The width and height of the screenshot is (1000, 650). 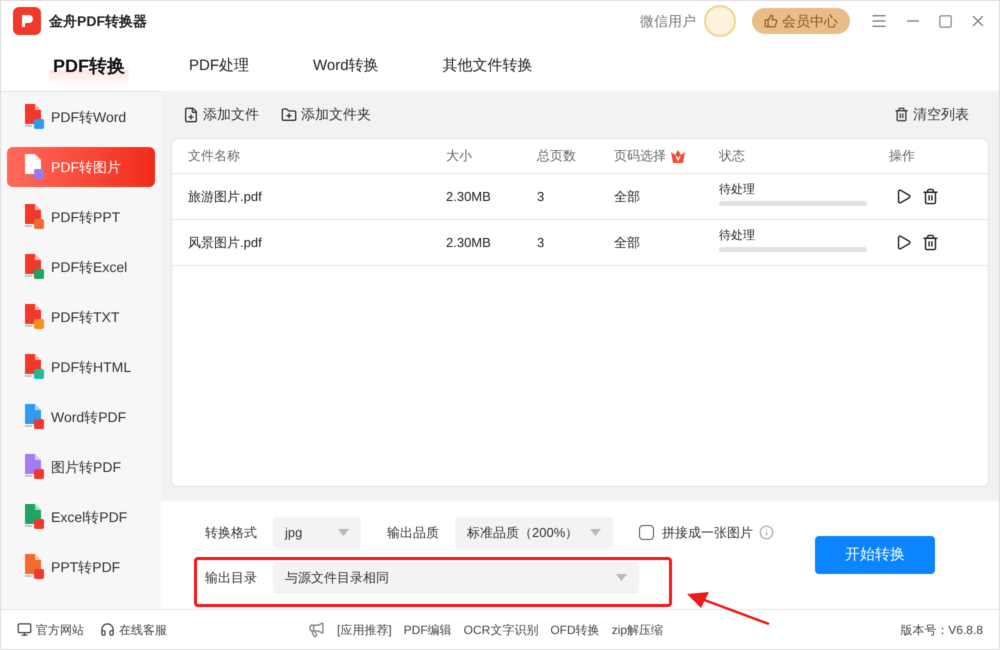 I want to click on trash-icon, so click(x=901, y=114).